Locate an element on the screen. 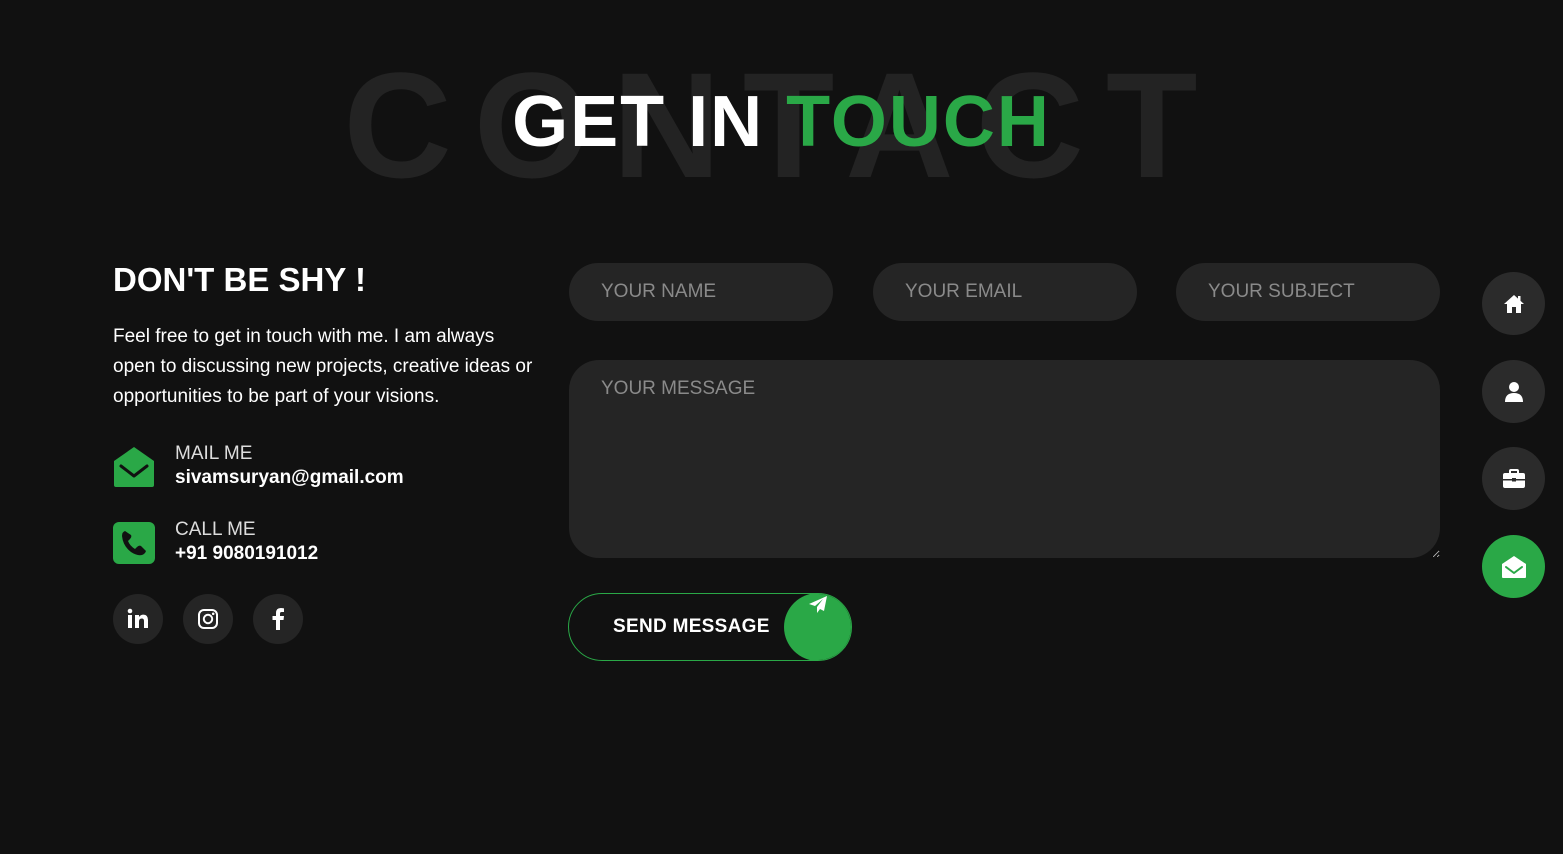 Image resolution: width=1563 pixels, height=854 pixels. home-icon is located at coordinates (1513, 303).